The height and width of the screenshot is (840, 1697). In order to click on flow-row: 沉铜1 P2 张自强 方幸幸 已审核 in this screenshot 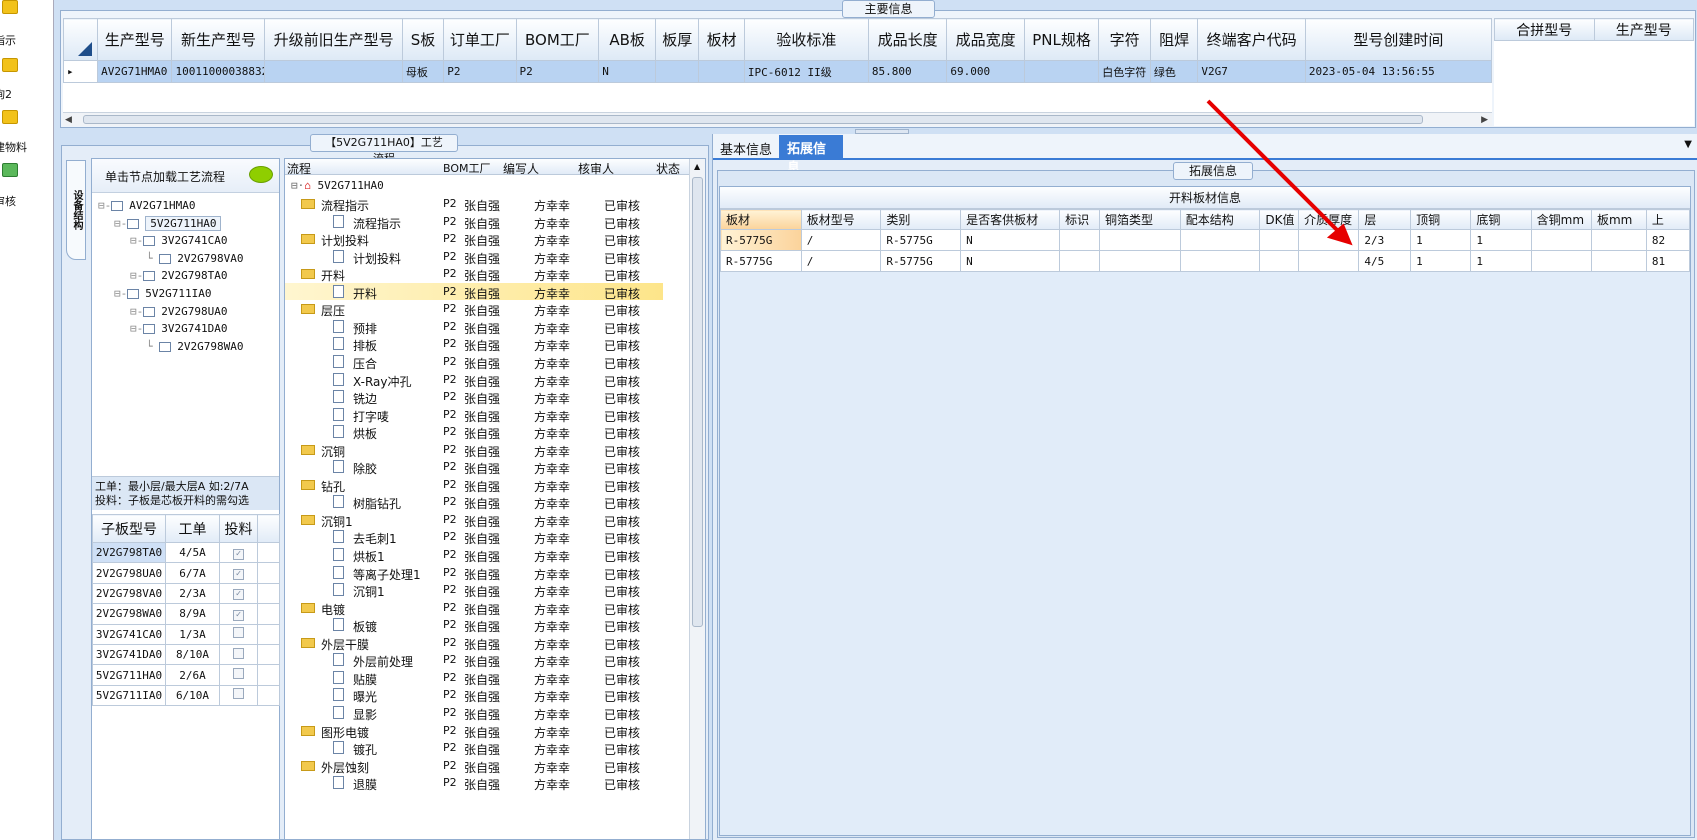, I will do `click(474, 520)`.